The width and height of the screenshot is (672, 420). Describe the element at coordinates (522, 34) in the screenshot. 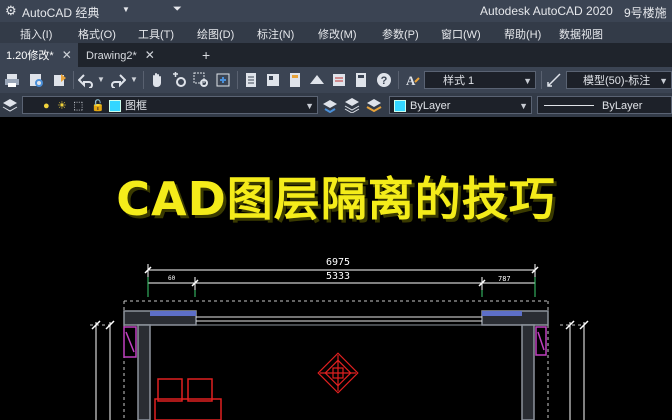

I see `menu-help: 帮助(H)` at that location.